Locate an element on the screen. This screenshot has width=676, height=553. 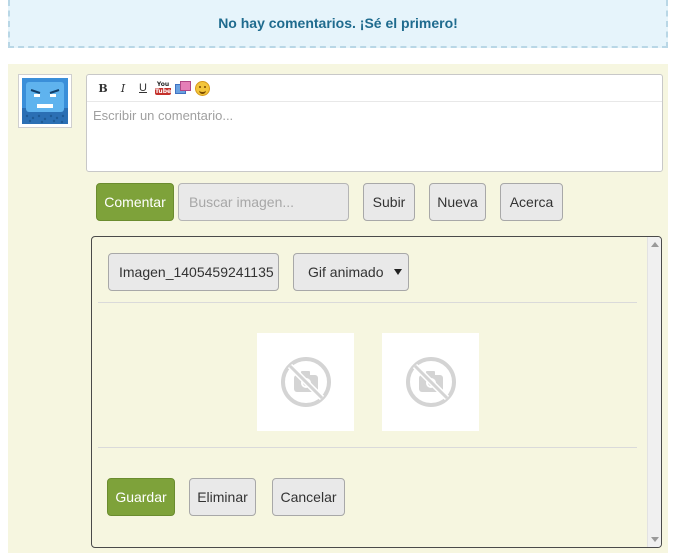
bold-icon: B is located at coordinates (103, 88).